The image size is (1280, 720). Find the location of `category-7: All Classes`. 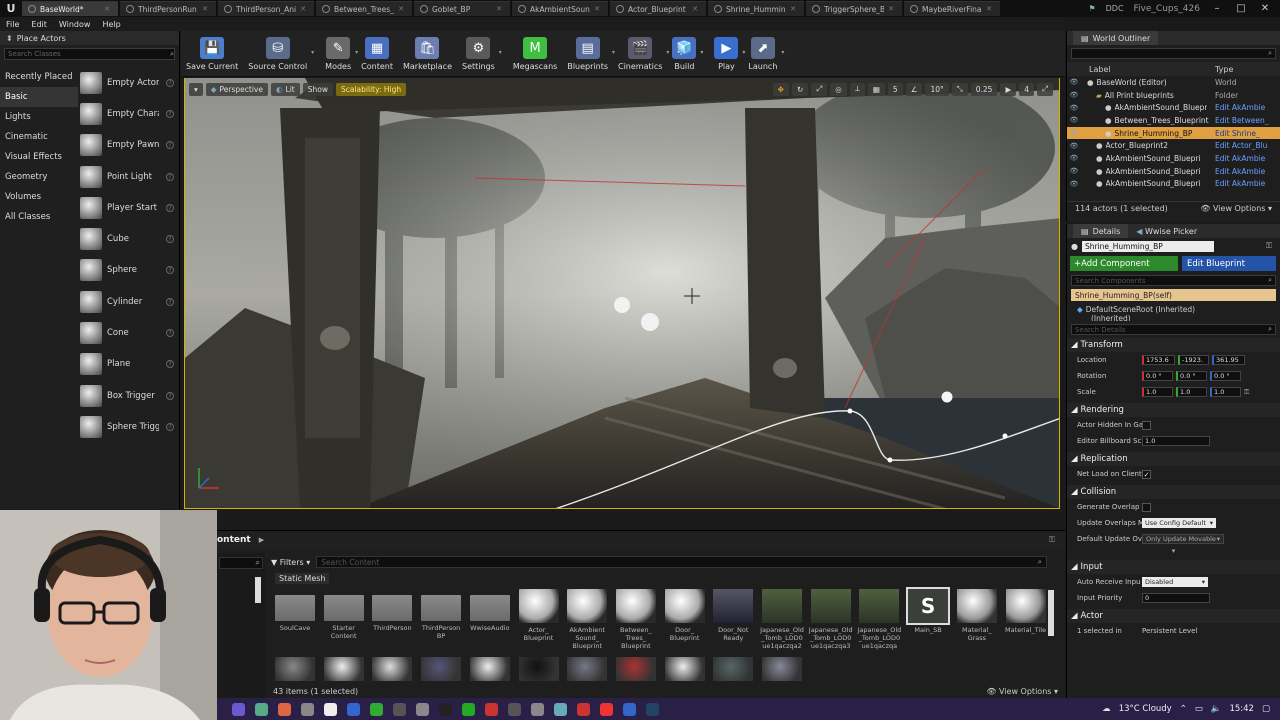

category-7: All Classes is located at coordinates (39, 217).